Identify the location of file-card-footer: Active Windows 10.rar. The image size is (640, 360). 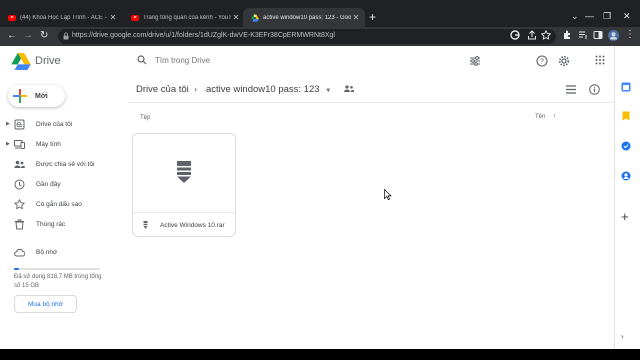
(184, 224).